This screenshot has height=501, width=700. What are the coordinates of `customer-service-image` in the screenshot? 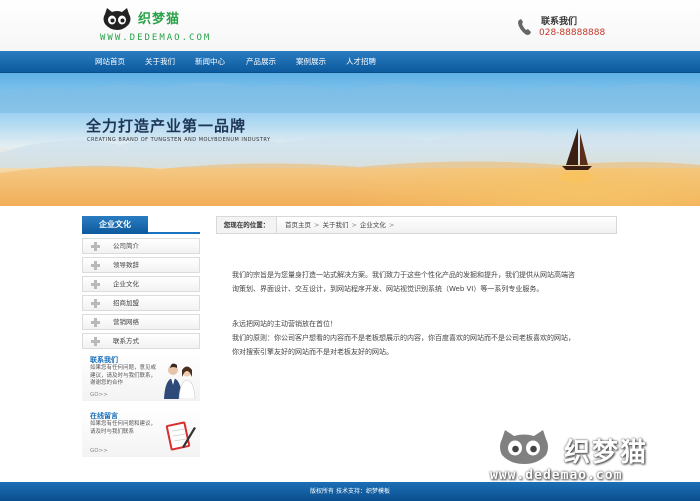 It's located at (180, 381).